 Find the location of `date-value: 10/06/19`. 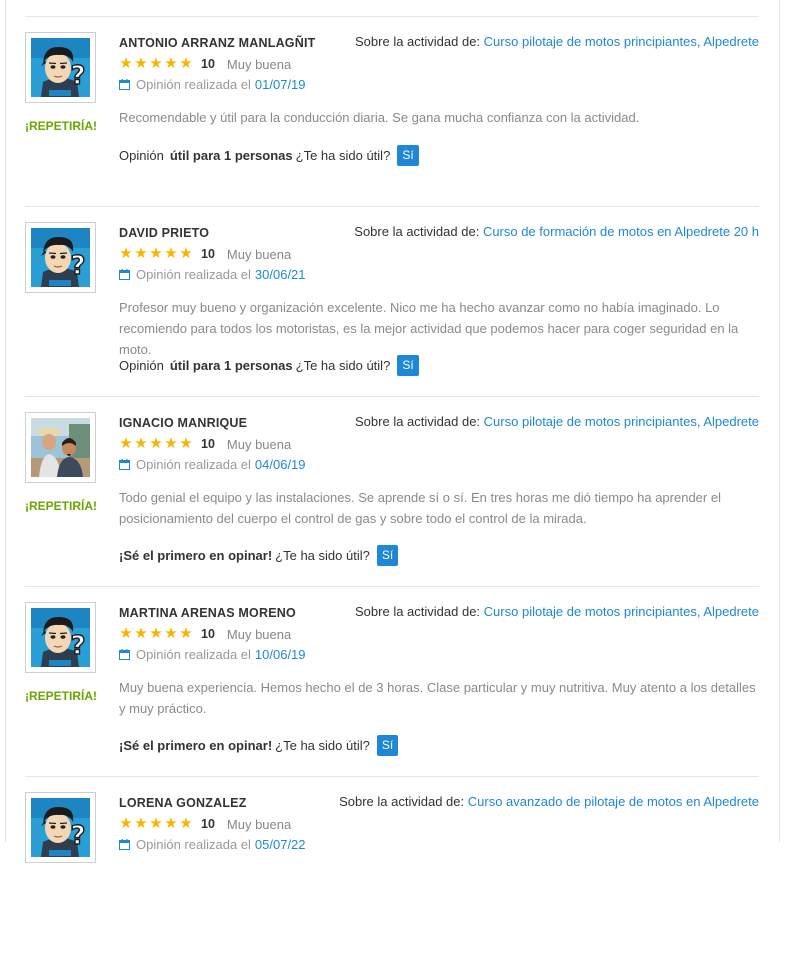

date-value: 10/06/19 is located at coordinates (280, 654).